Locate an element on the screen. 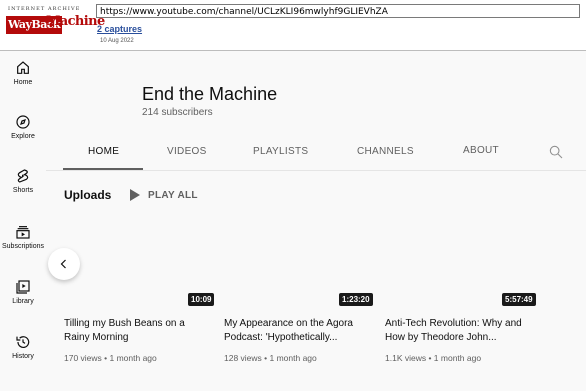  video-meta: 1.1K views • 1 month ago is located at coordinates (433, 358).